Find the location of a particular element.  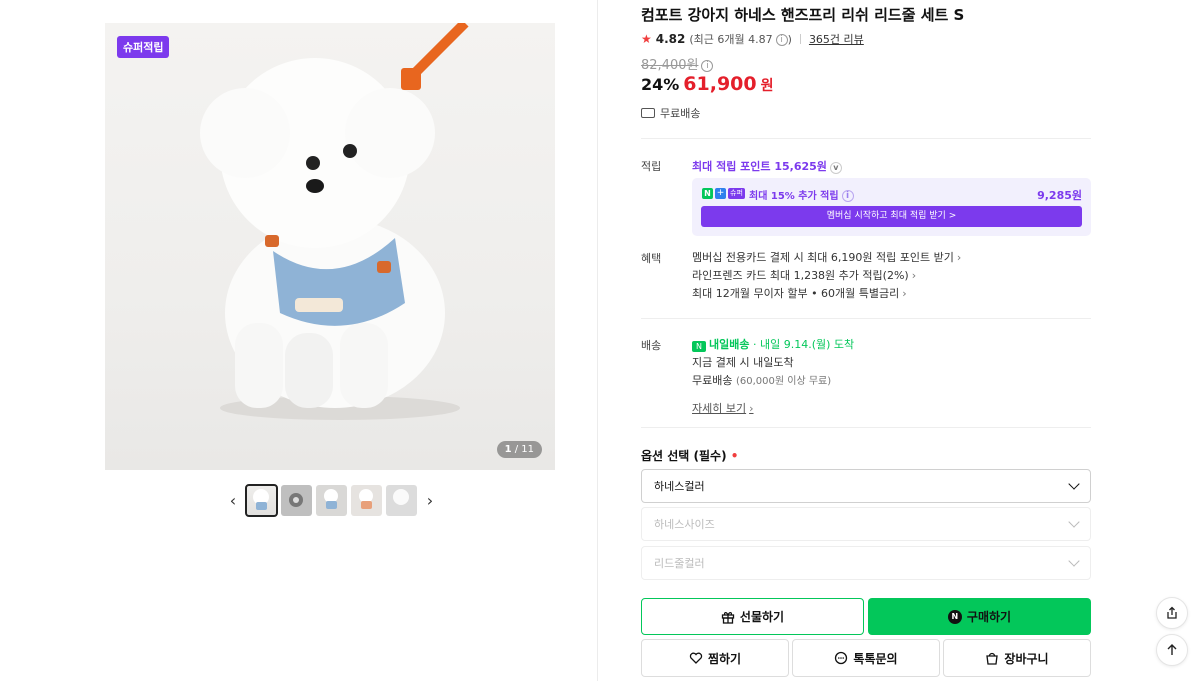

talk-label: 톡톡문의 is located at coordinates (875, 658).